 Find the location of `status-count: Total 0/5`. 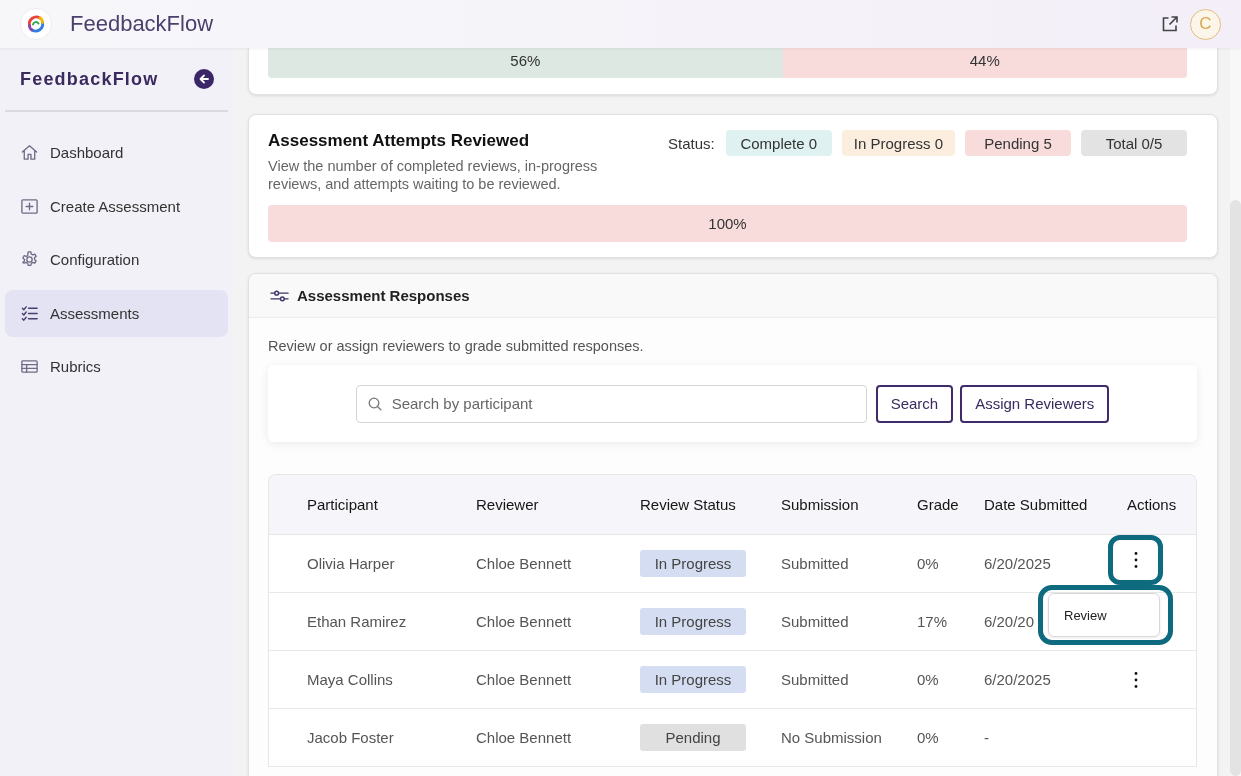

status-count: Total 0/5 is located at coordinates (1134, 143).